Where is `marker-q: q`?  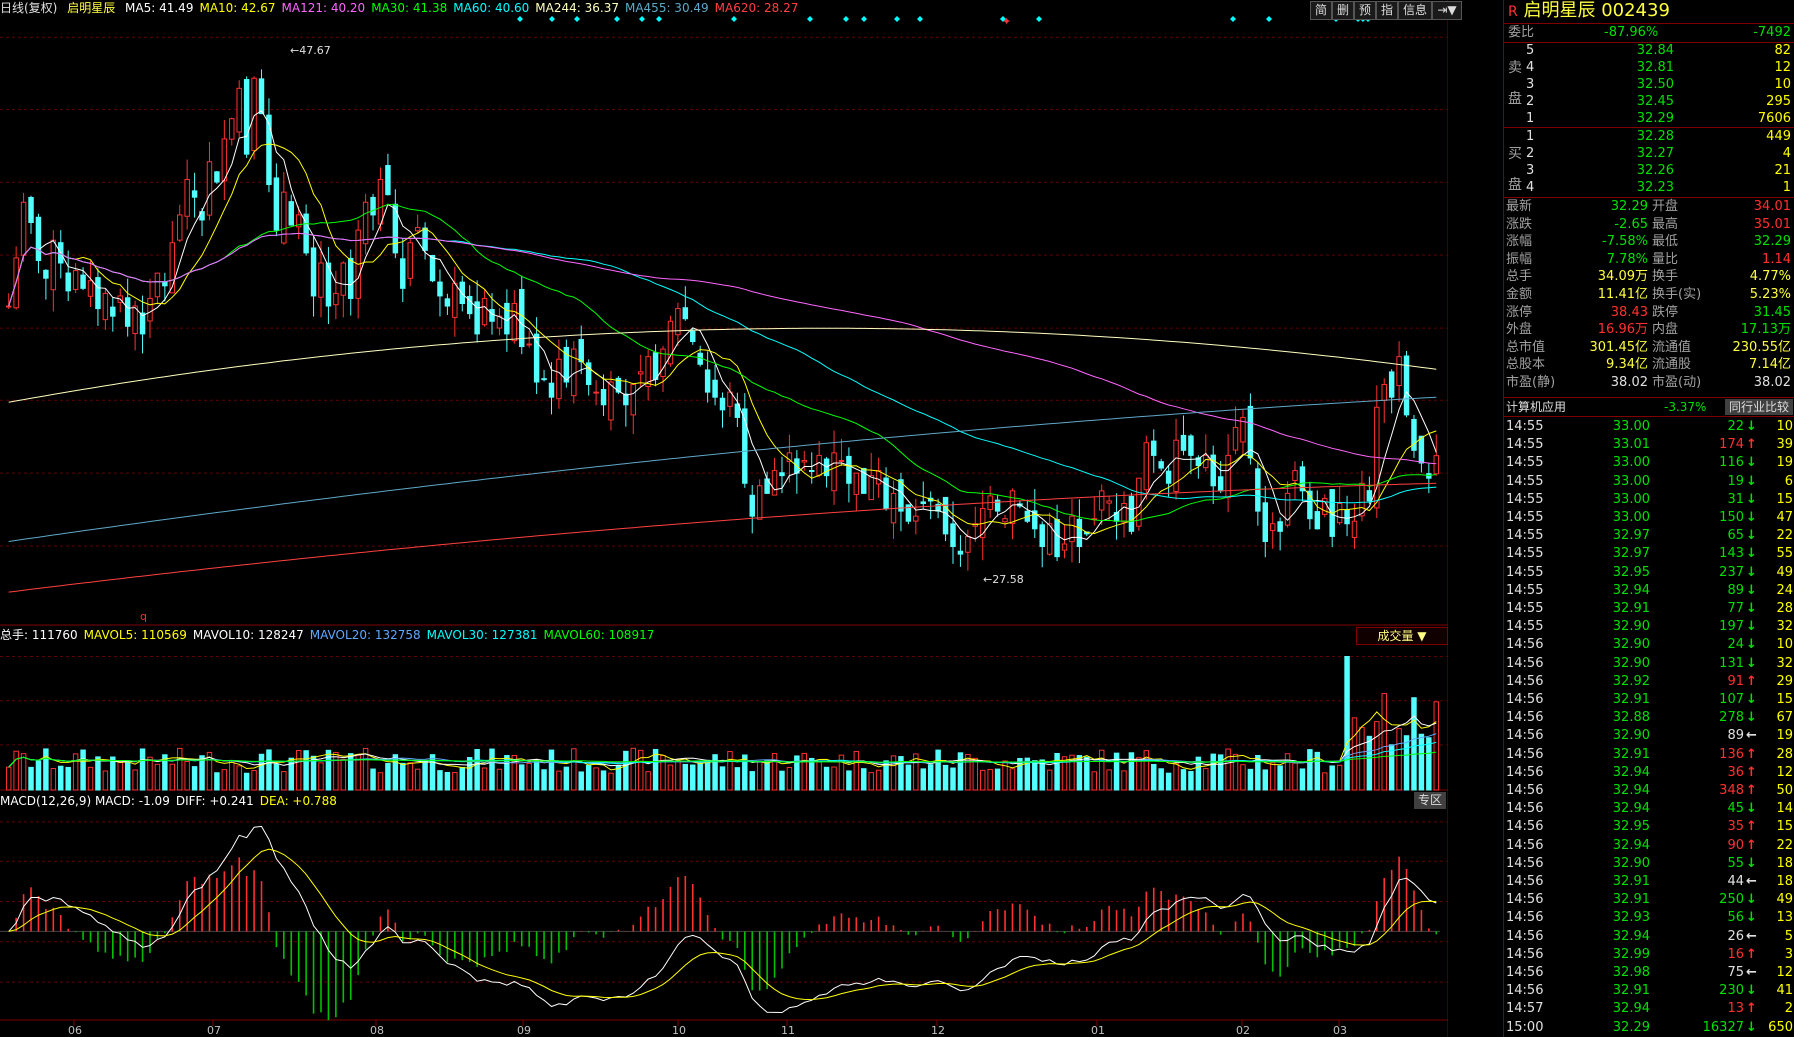 marker-q: q is located at coordinates (143, 616).